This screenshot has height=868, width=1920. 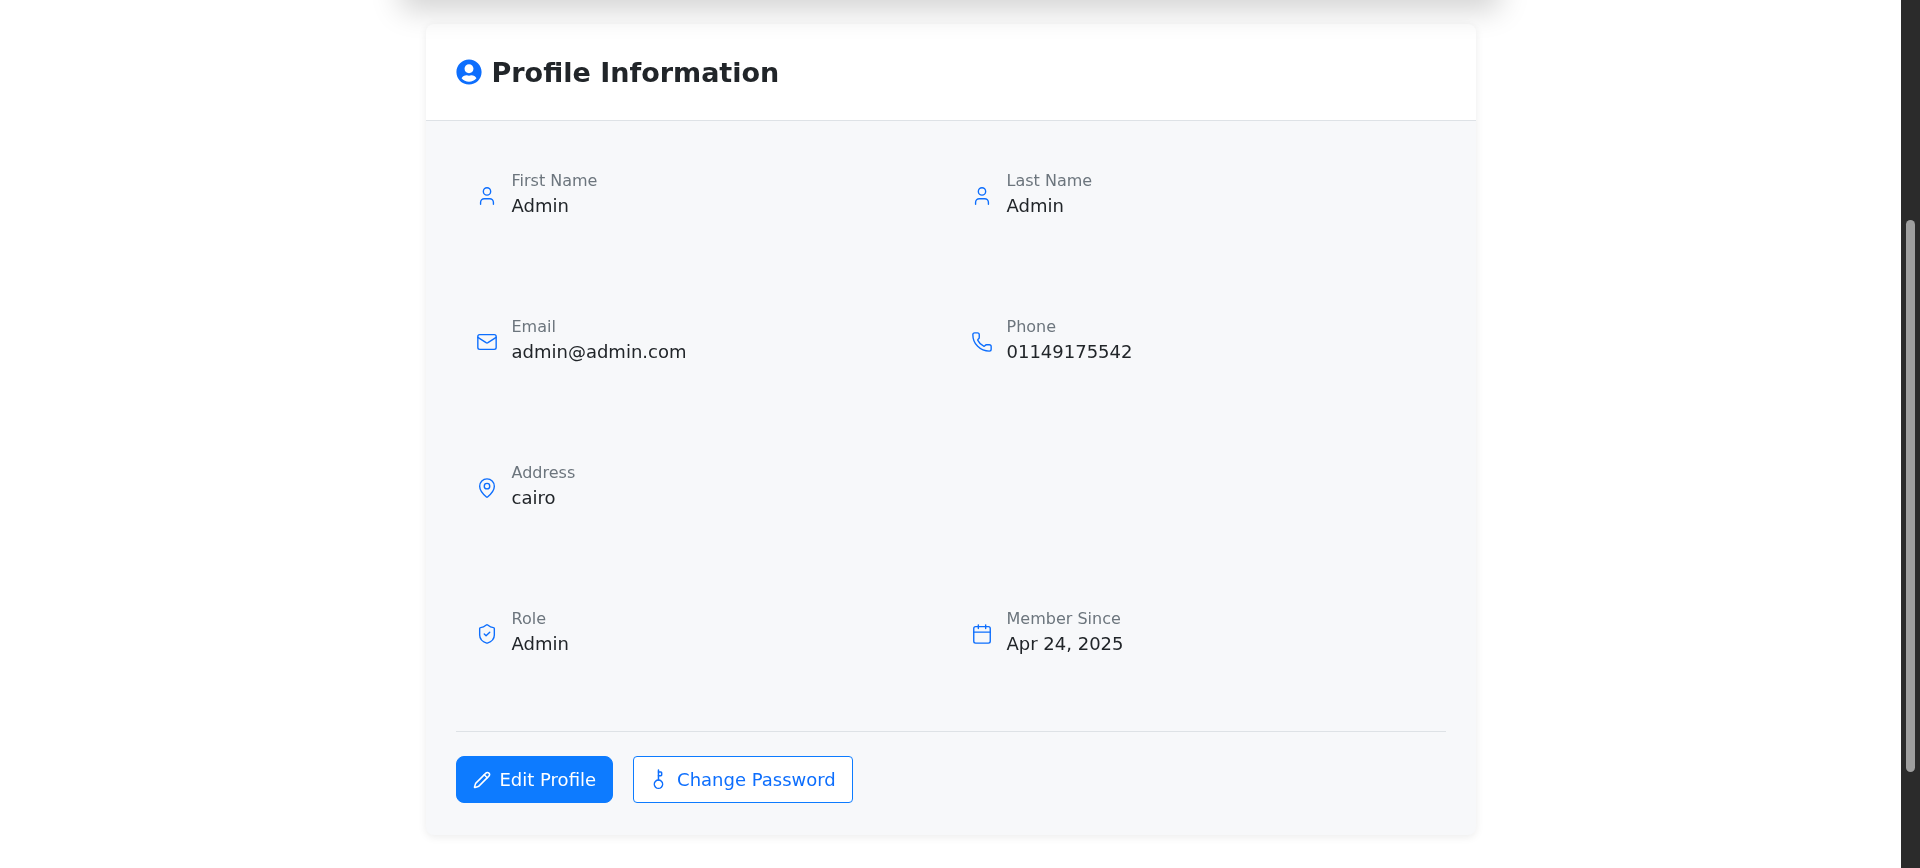 I want to click on field-label: Member Since, so click(x=1064, y=618).